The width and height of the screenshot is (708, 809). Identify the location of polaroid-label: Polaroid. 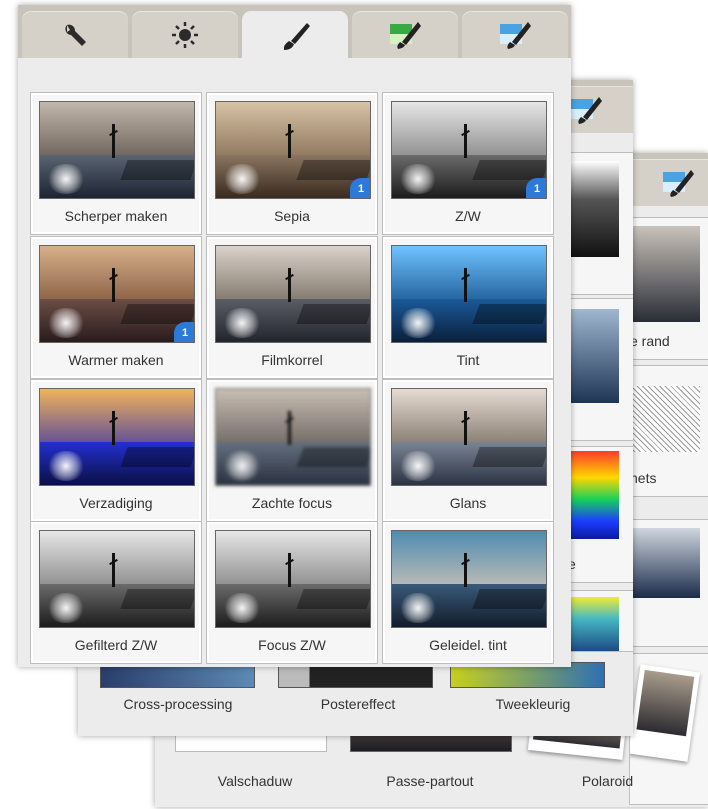
(607, 781).